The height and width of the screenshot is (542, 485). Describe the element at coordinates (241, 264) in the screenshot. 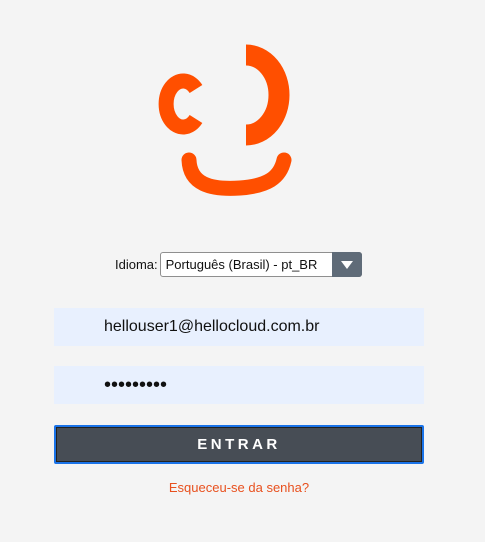

I see `language-selected-value: Português (Brasil) - pt_BR` at that location.